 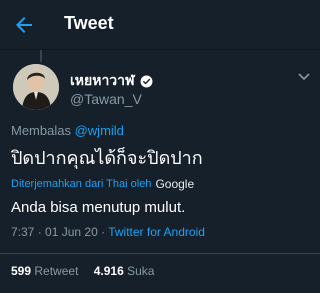 I want to click on retweet-stat: 599 Retweet, so click(x=46, y=271).